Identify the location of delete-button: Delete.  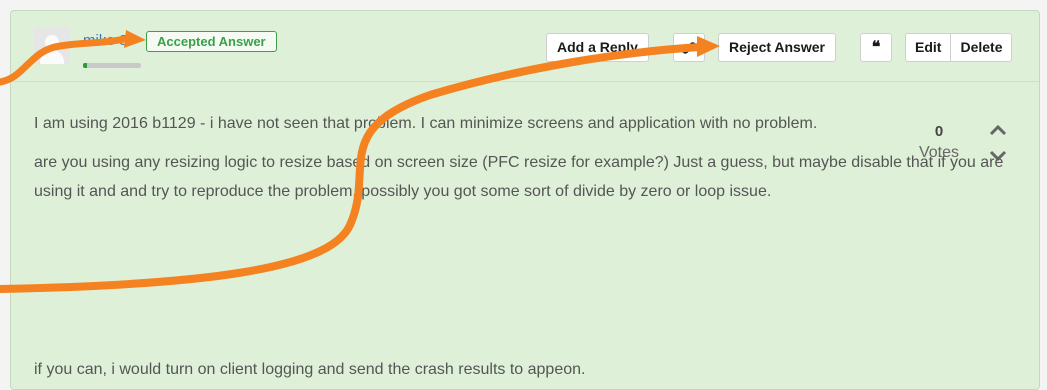
(980, 47).